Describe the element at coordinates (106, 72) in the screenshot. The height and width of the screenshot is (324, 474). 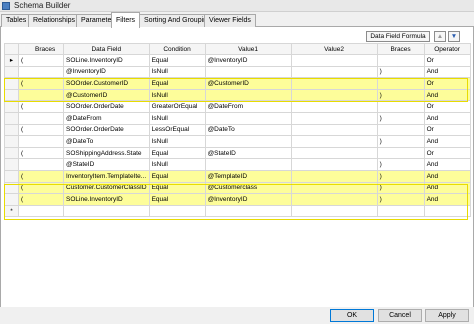
I see `cell-data-field: @InventoryID` at that location.